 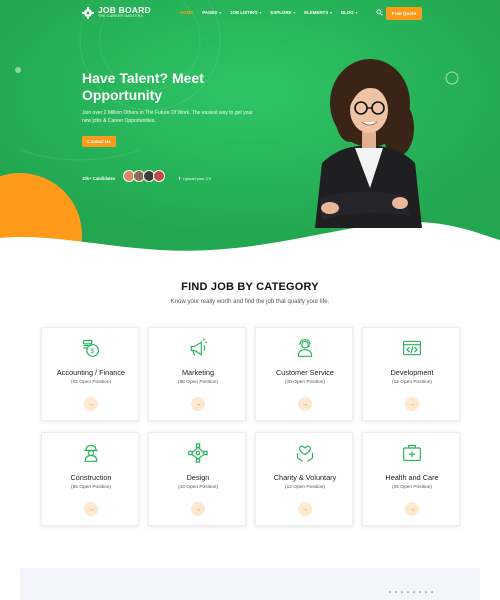 I want to click on menu-label: HOME, so click(x=187, y=12).